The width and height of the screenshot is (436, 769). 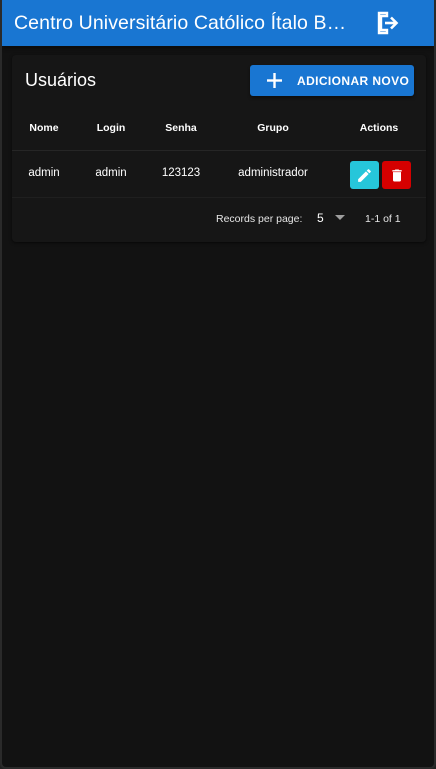 I want to click on cell-senha: 123123, so click(x=181, y=173).